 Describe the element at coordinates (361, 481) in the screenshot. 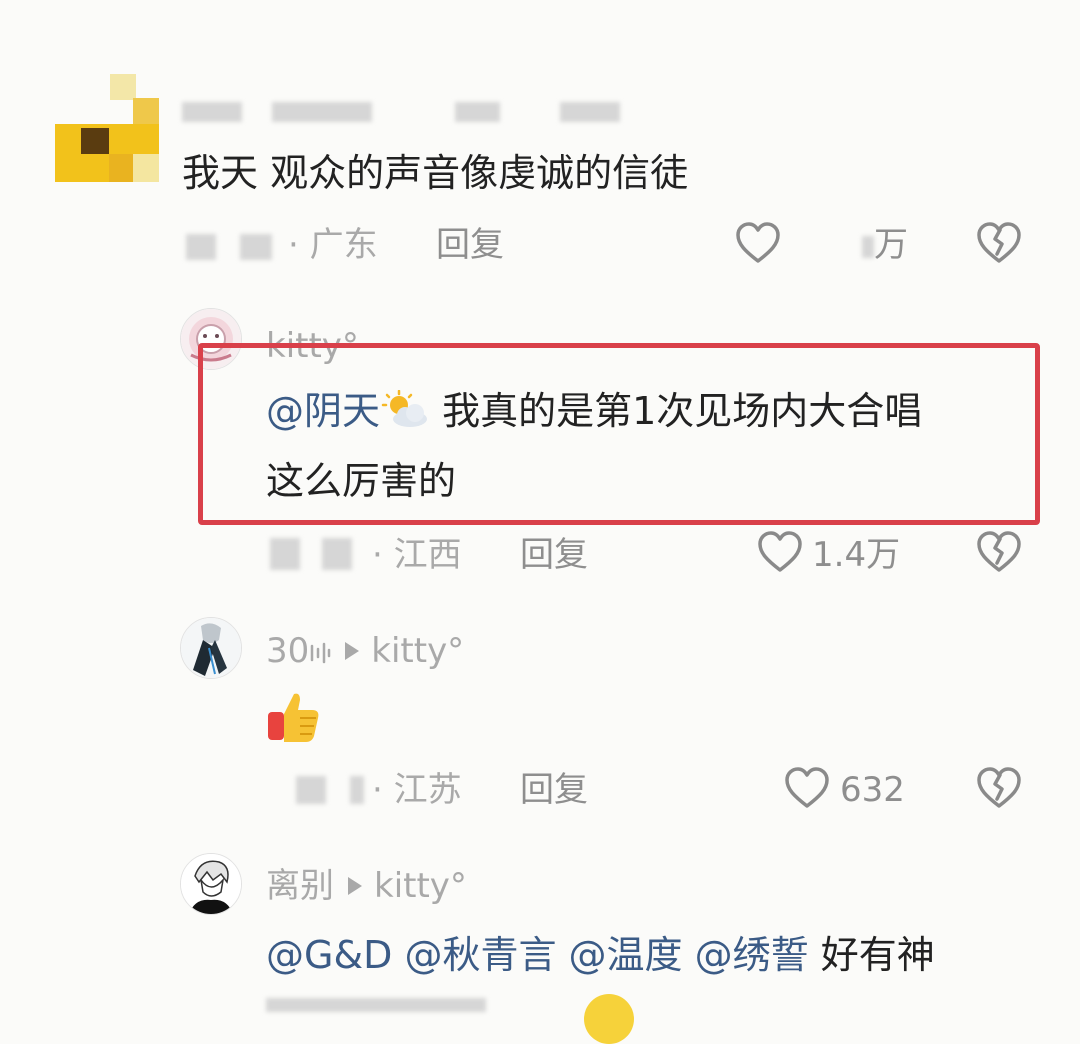

I see `comment-text-line2: 这么厉害的` at that location.